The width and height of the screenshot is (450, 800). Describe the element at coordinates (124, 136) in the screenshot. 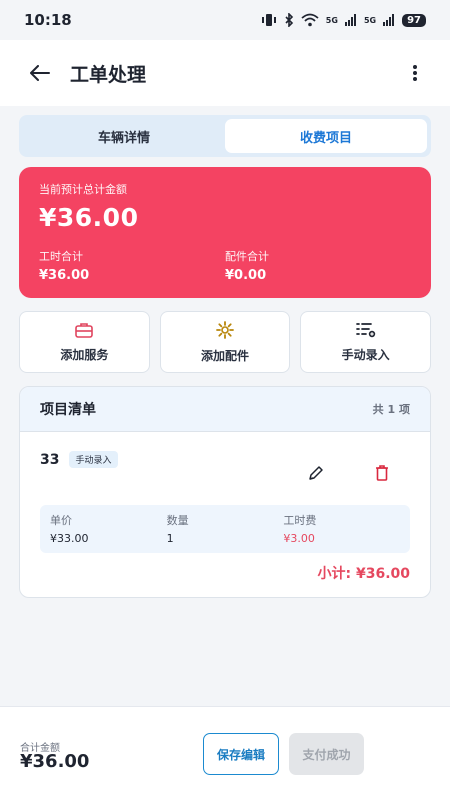

I see `tab-vehicle-details: 车辆详情` at that location.